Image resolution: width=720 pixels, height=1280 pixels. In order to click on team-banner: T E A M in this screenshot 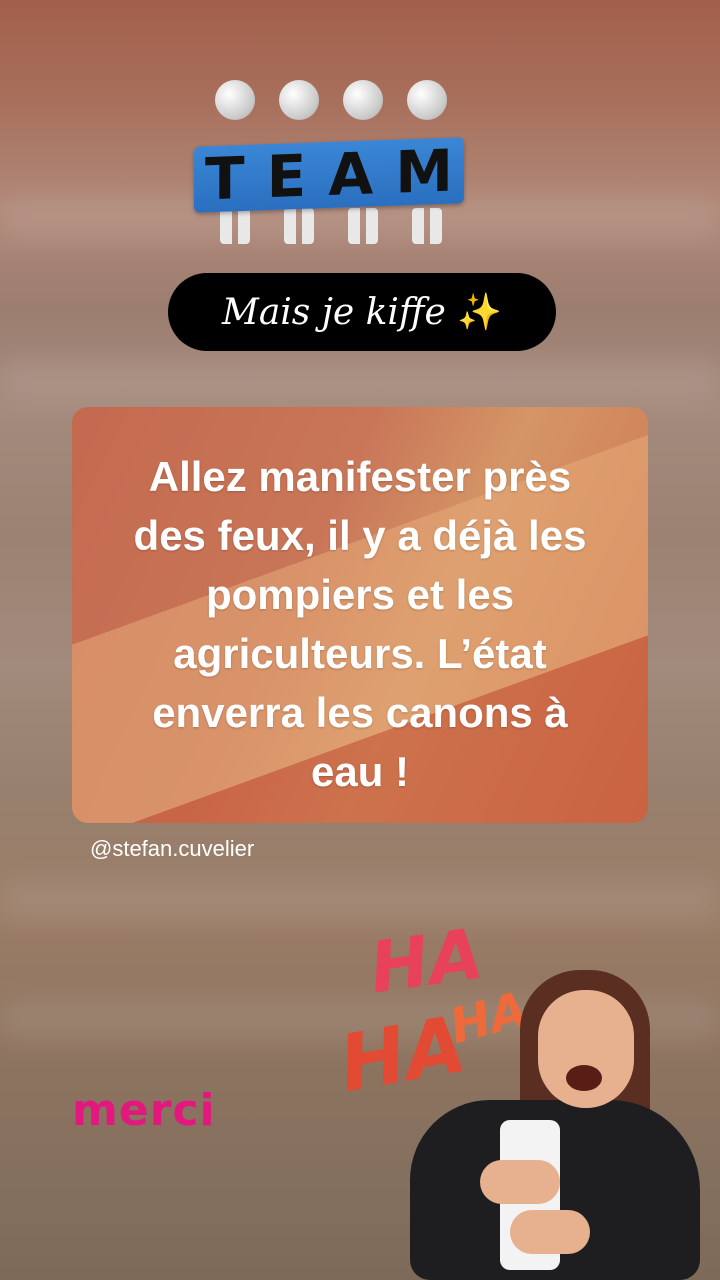, I will do `click(329, 175)`.